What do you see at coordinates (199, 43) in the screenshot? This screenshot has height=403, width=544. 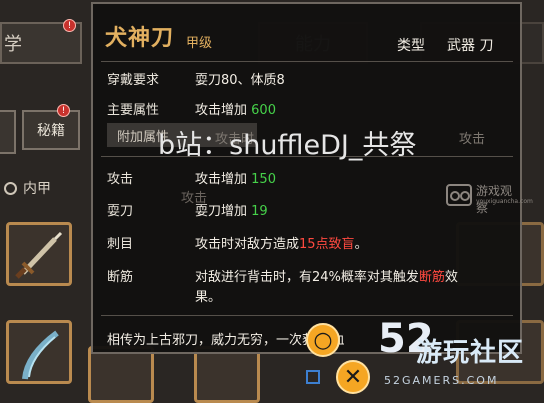 I see `item-grade: 甲级` at bounding box center [199, 43].